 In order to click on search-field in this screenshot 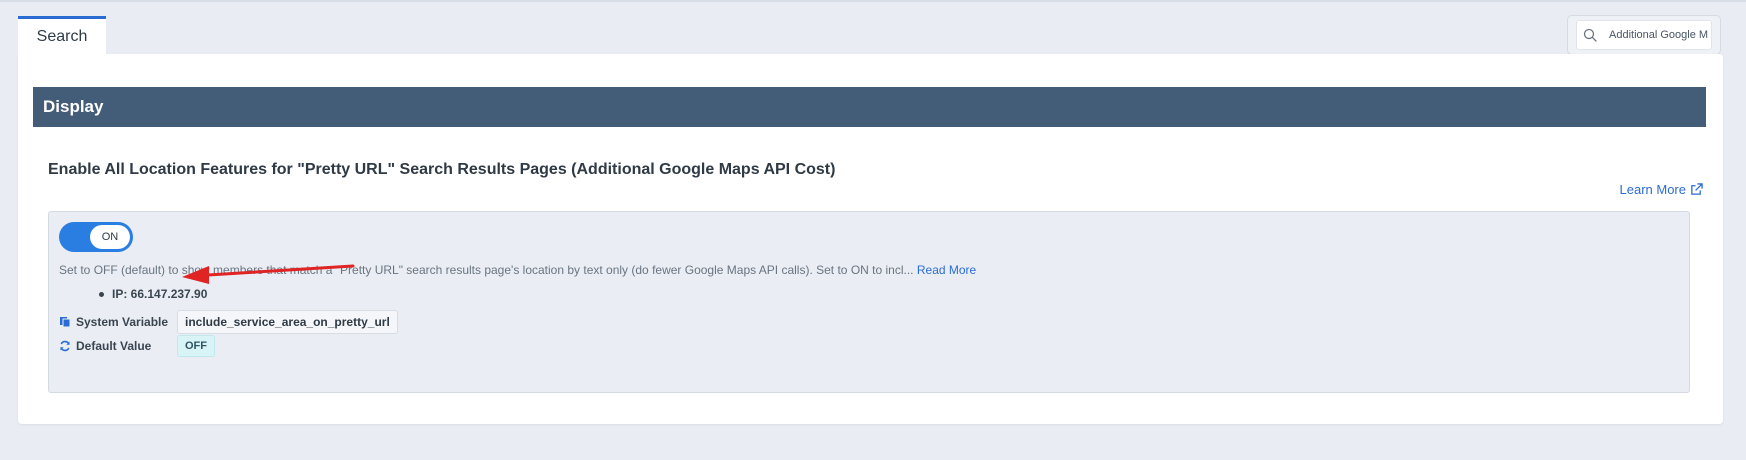, I will do `click(1647, 35)`.